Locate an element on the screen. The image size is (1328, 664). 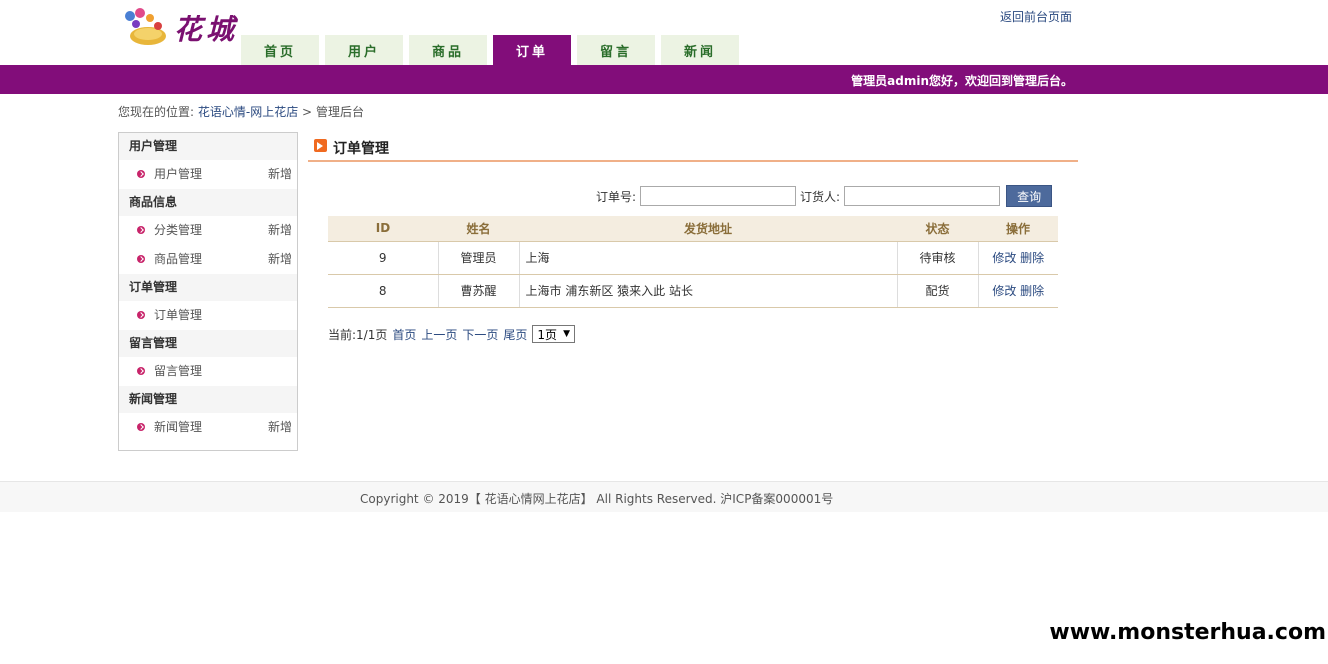
cell-status: 待审核 is located at coordinates (938, 258).